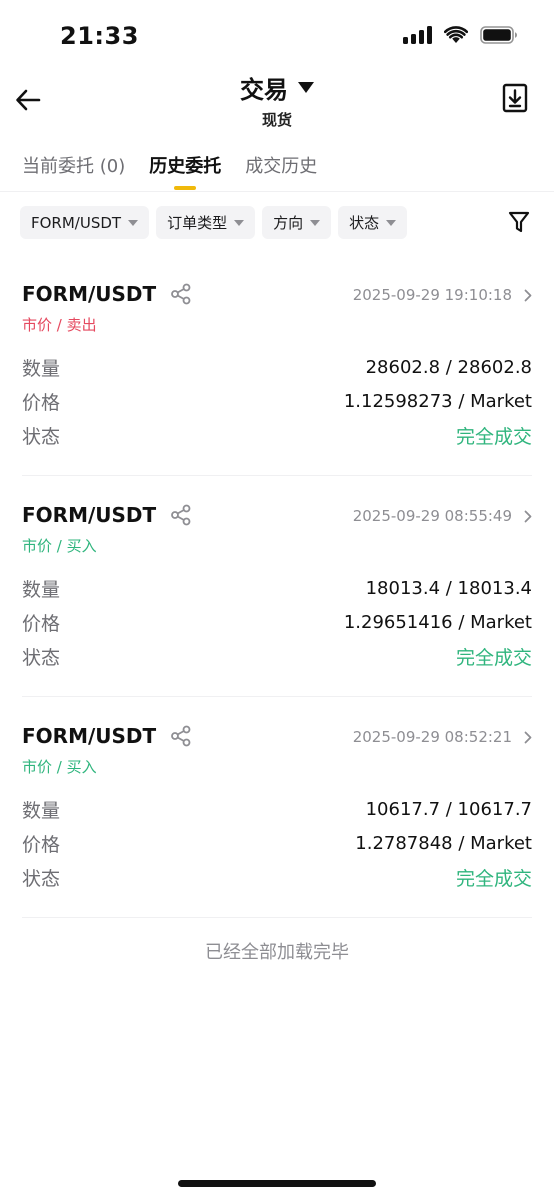  What do you see at coordinates (443, 843) in the screenshot?
I see `price-value: 1.2787848 / Market` at bounding box center [443, 843].